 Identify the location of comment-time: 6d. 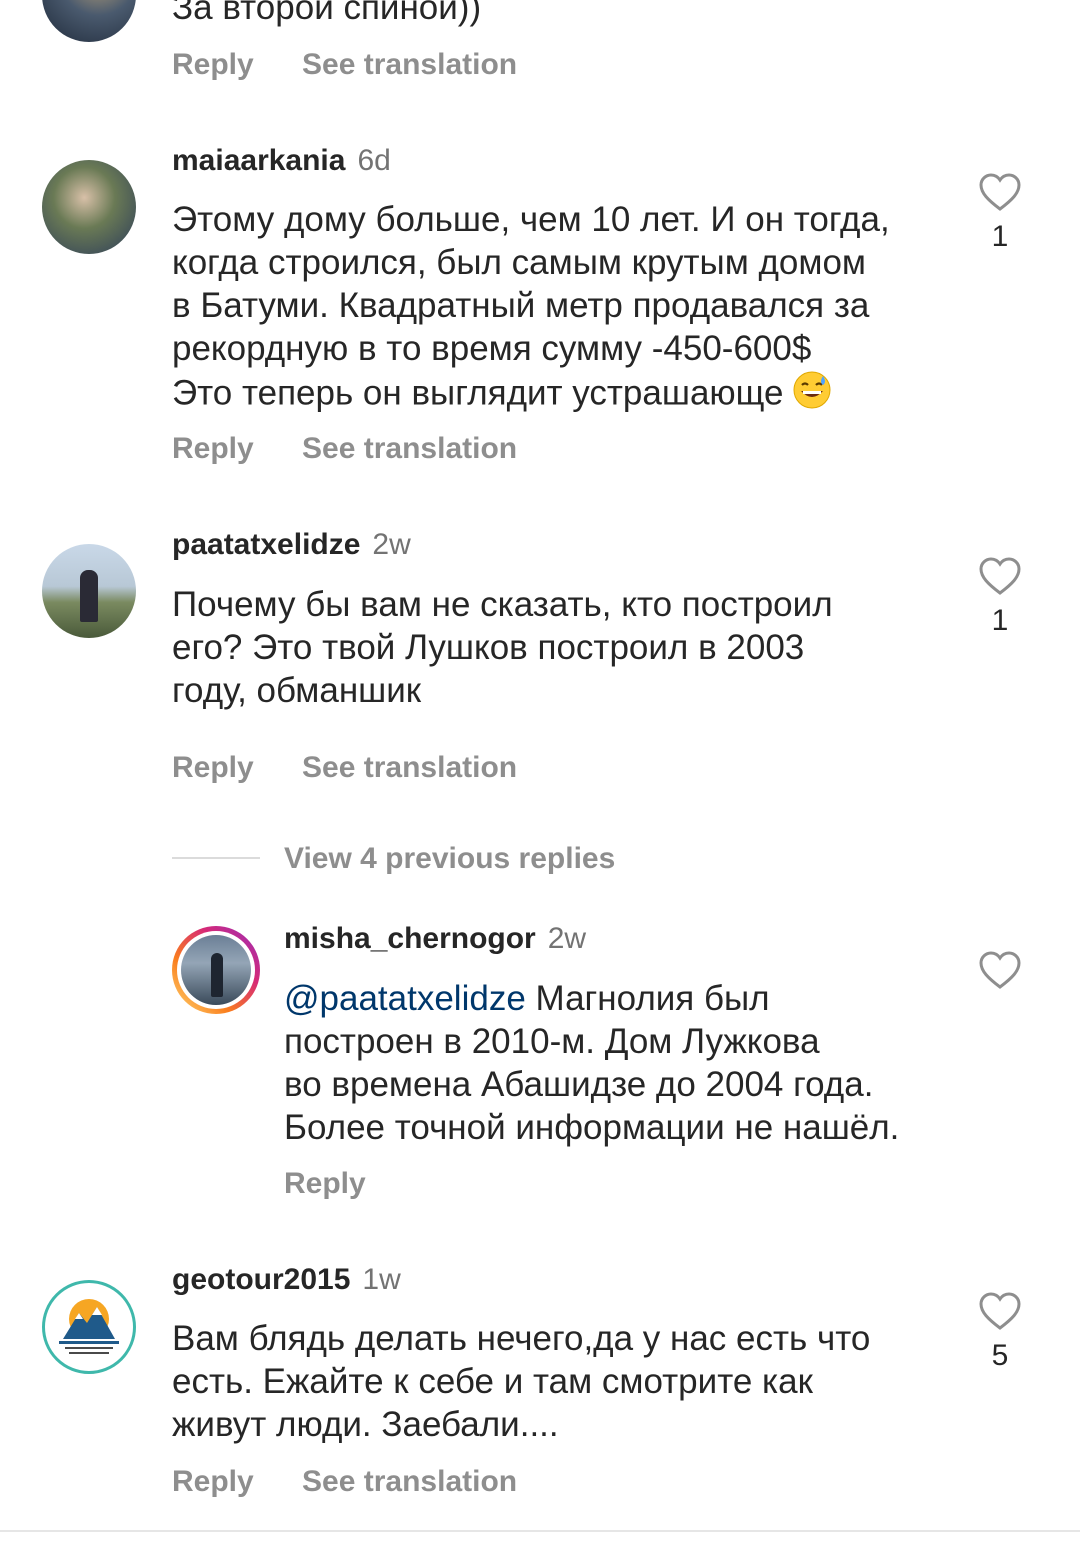
(374, 160).